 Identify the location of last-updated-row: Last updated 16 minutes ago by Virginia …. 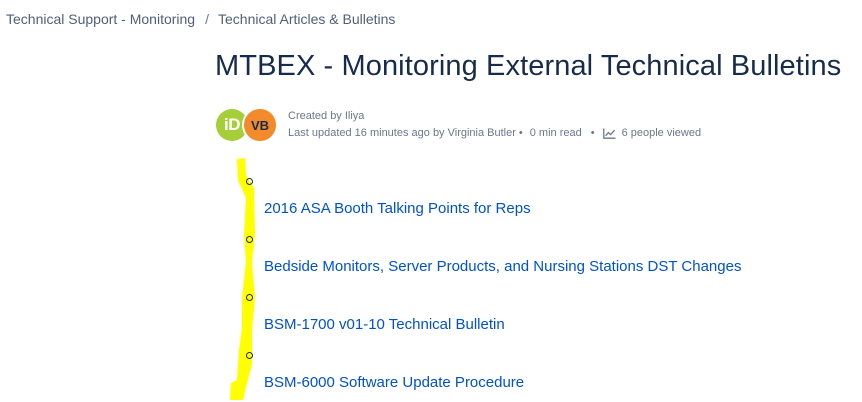
(494, 133).